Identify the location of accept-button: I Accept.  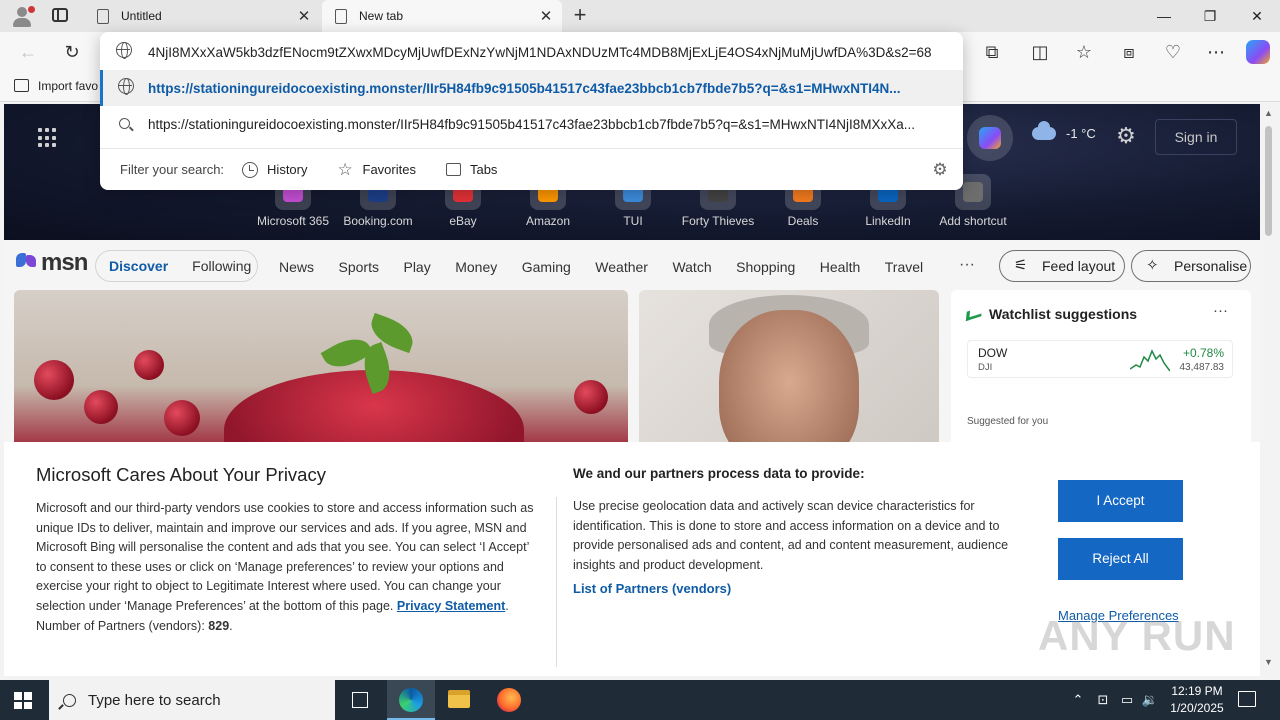
(1120, 501).